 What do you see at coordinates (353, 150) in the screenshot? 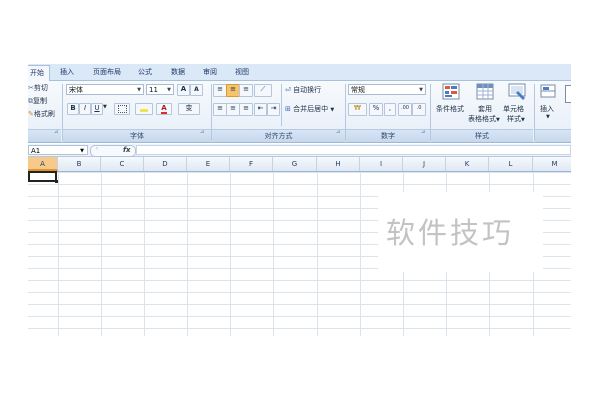
I see `formula-input` at bounding box center [353, 150].